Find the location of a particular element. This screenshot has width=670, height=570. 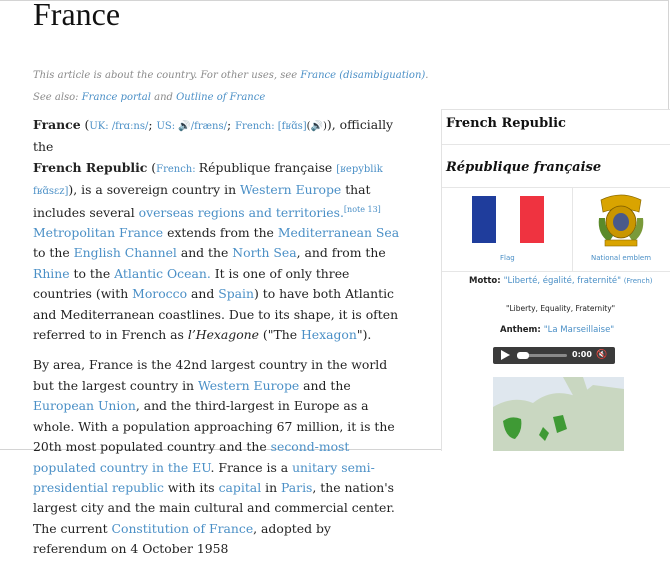

overseas-regions-link: overseas regions and territories. is located at coordinates (241, 212).